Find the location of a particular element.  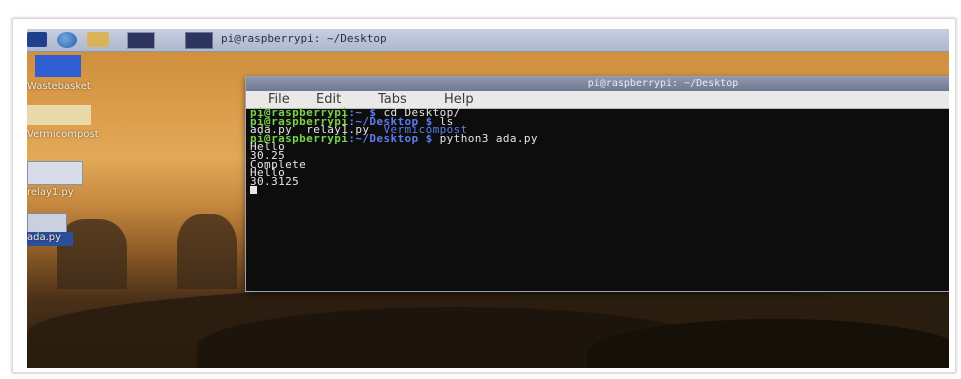

taskbar-task-terminal: pi@raspberrypi: ~/Desktop is located at coordinates (330, 40).